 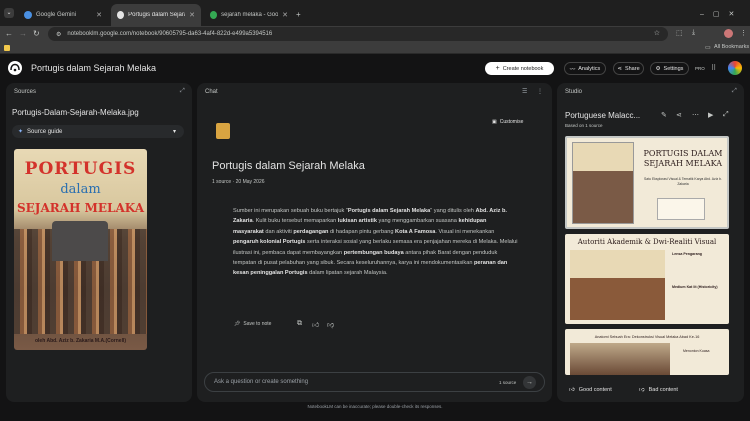 I want to click on forward-icon: →, so click(x=23, y=33).